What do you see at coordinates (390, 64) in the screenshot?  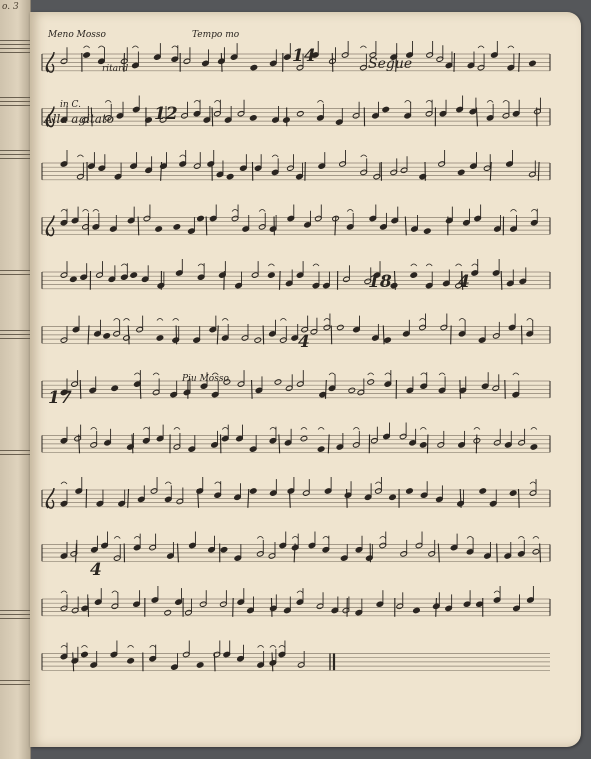 I see `segue-marking: Segue` at bounding box center [390, 64].